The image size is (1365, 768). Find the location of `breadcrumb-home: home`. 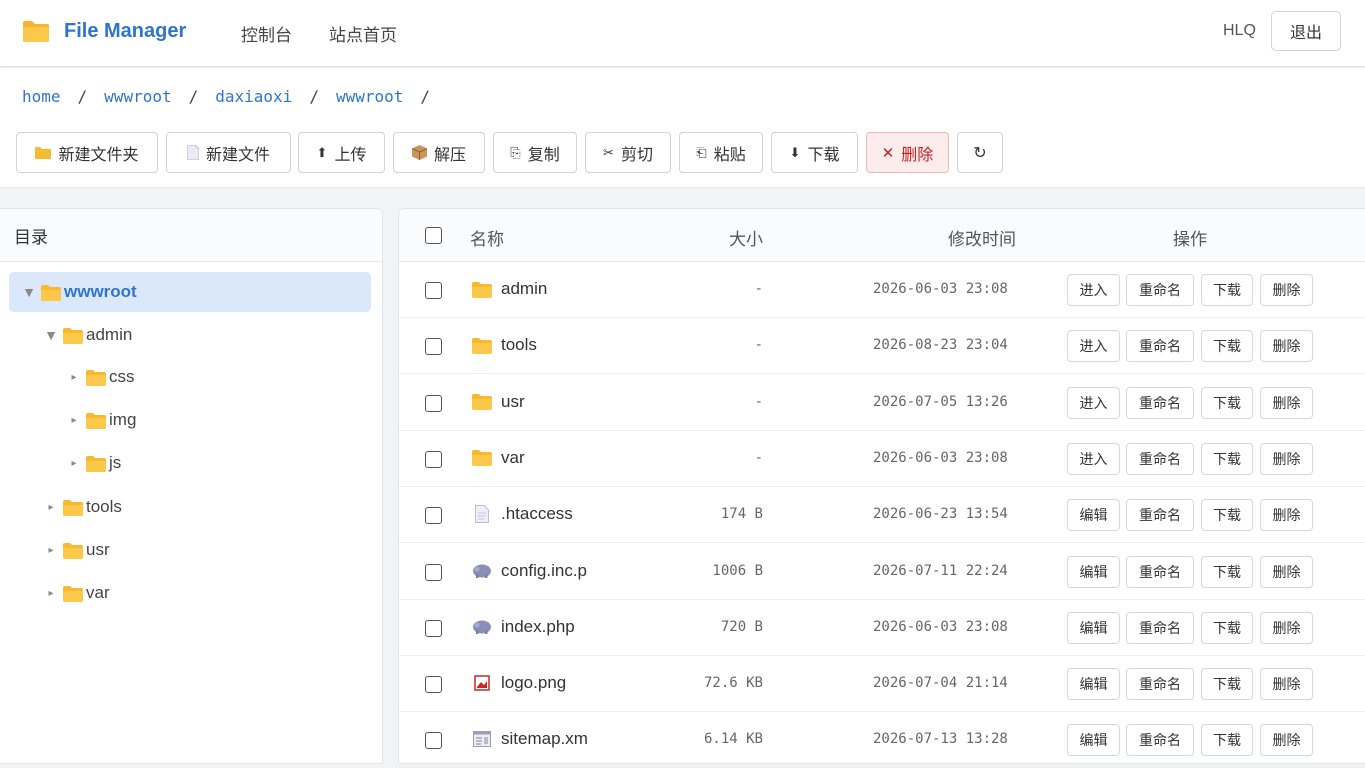

breadcrumb-home: home is located at coordinates (41, 96).